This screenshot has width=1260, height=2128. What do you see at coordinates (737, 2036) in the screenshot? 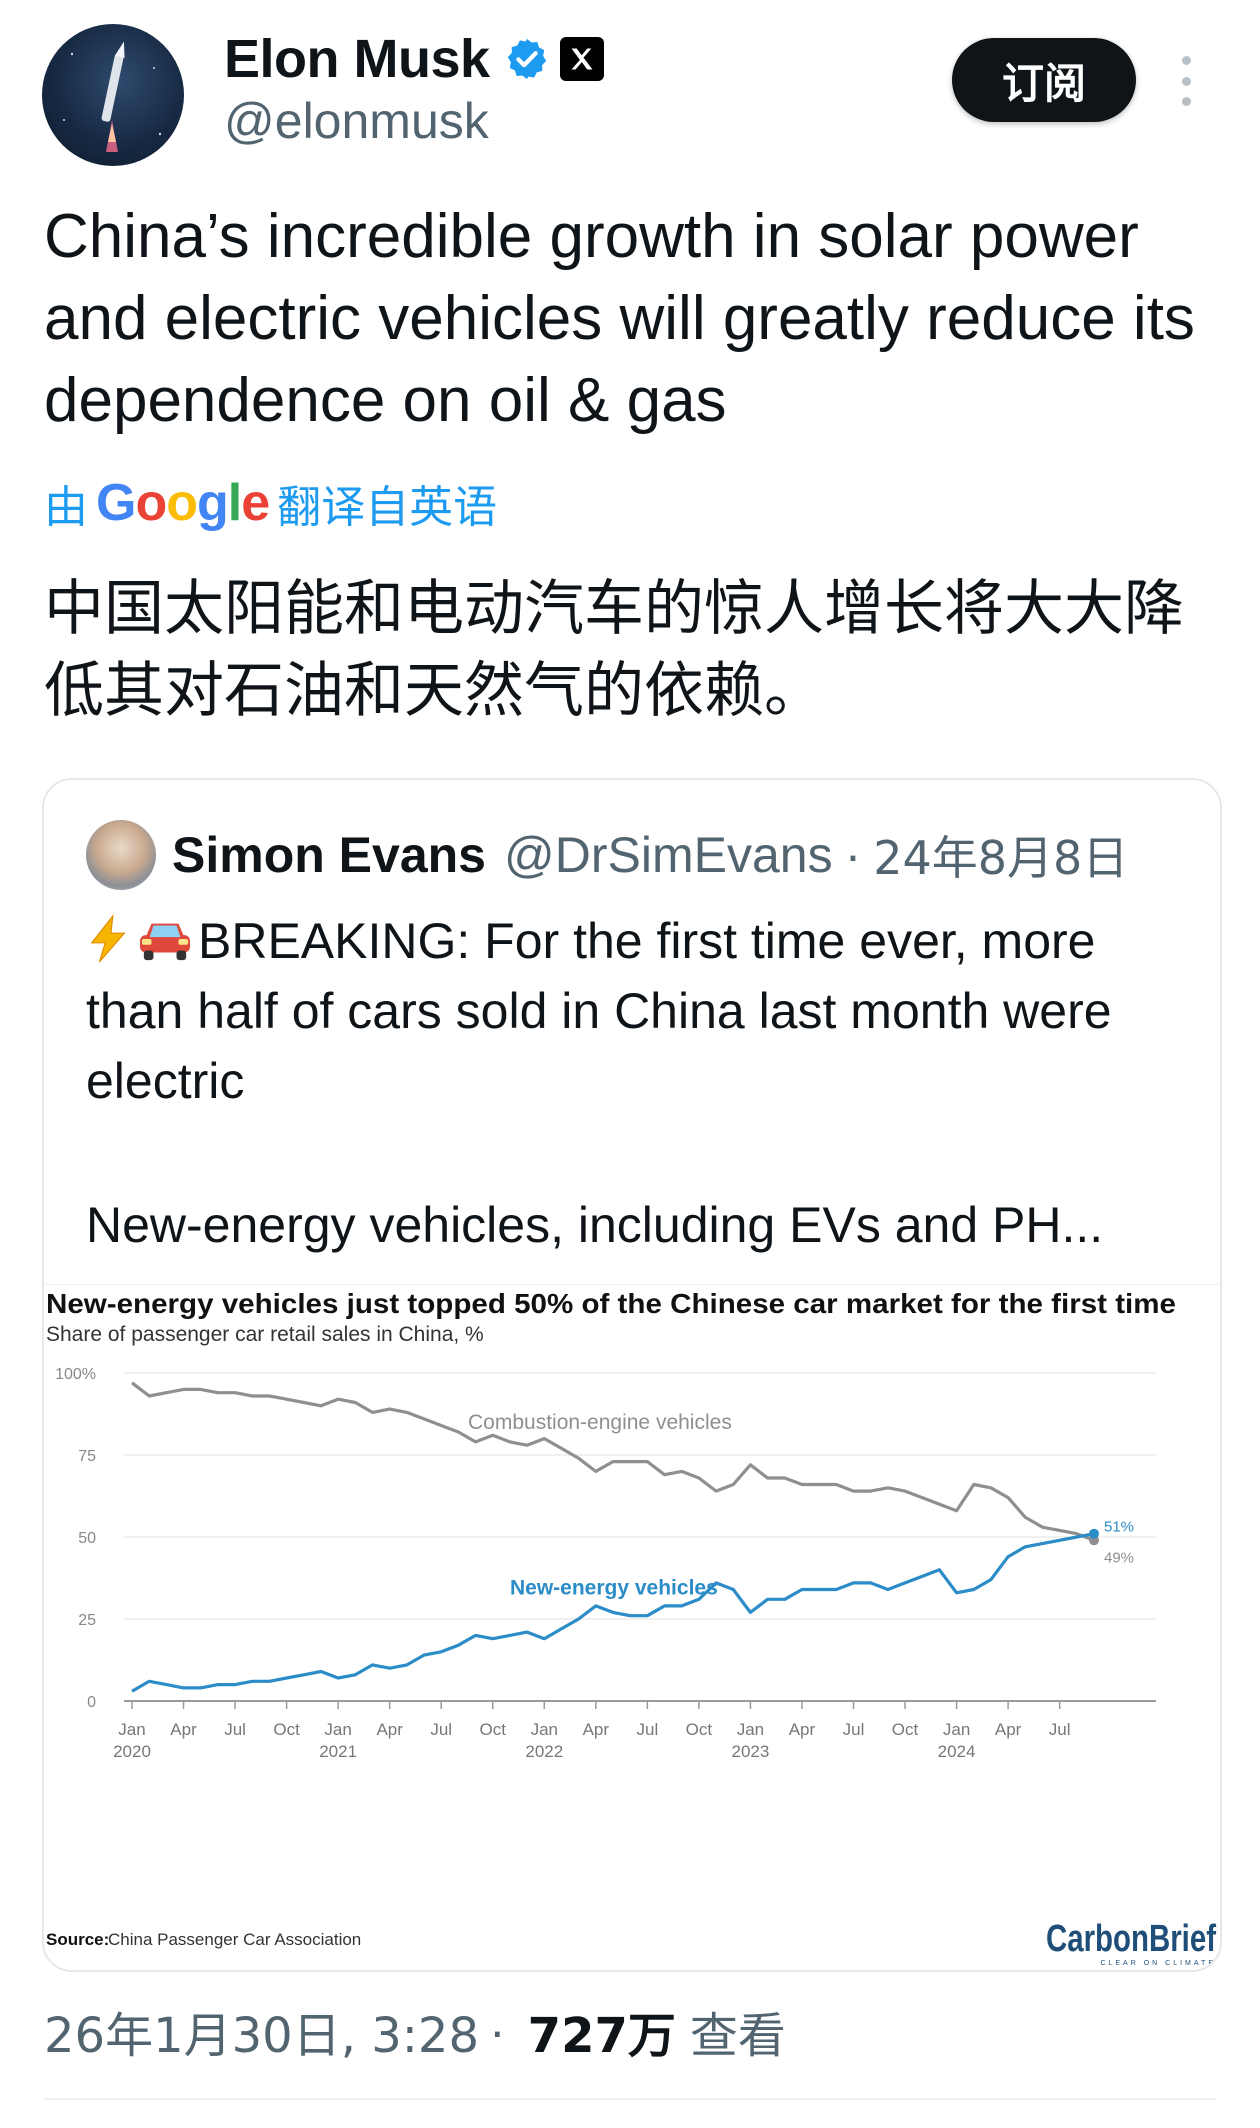
I see `view-label: 查看` at bounding box center [737, 2036].